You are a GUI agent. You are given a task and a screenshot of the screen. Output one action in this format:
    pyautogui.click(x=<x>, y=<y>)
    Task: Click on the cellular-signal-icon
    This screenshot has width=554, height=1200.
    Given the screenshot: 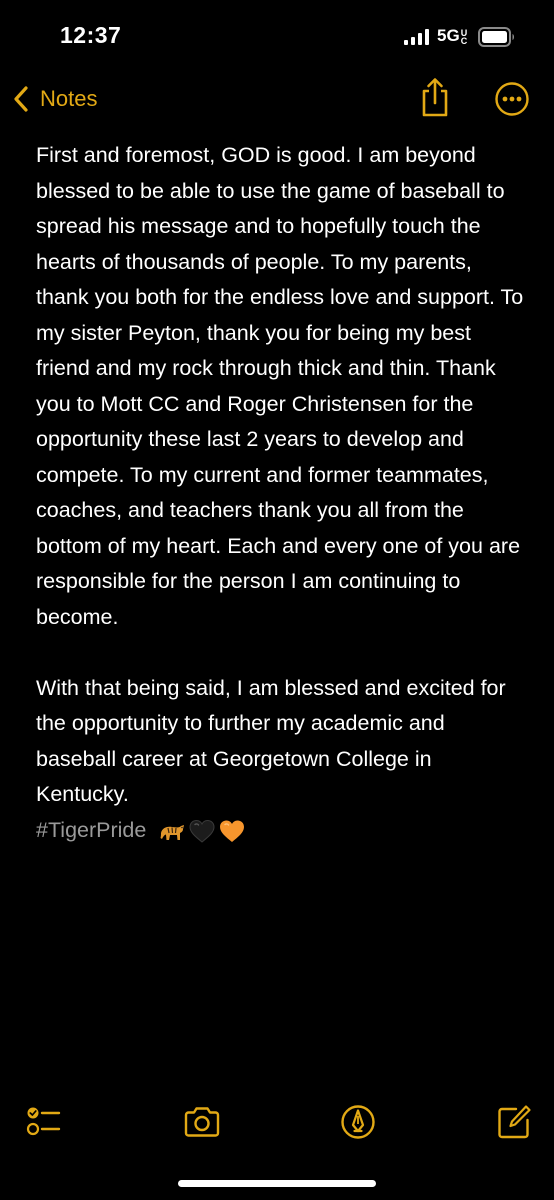 What is the action you would take?
    pyautogui.click(x=416, y=37)
    